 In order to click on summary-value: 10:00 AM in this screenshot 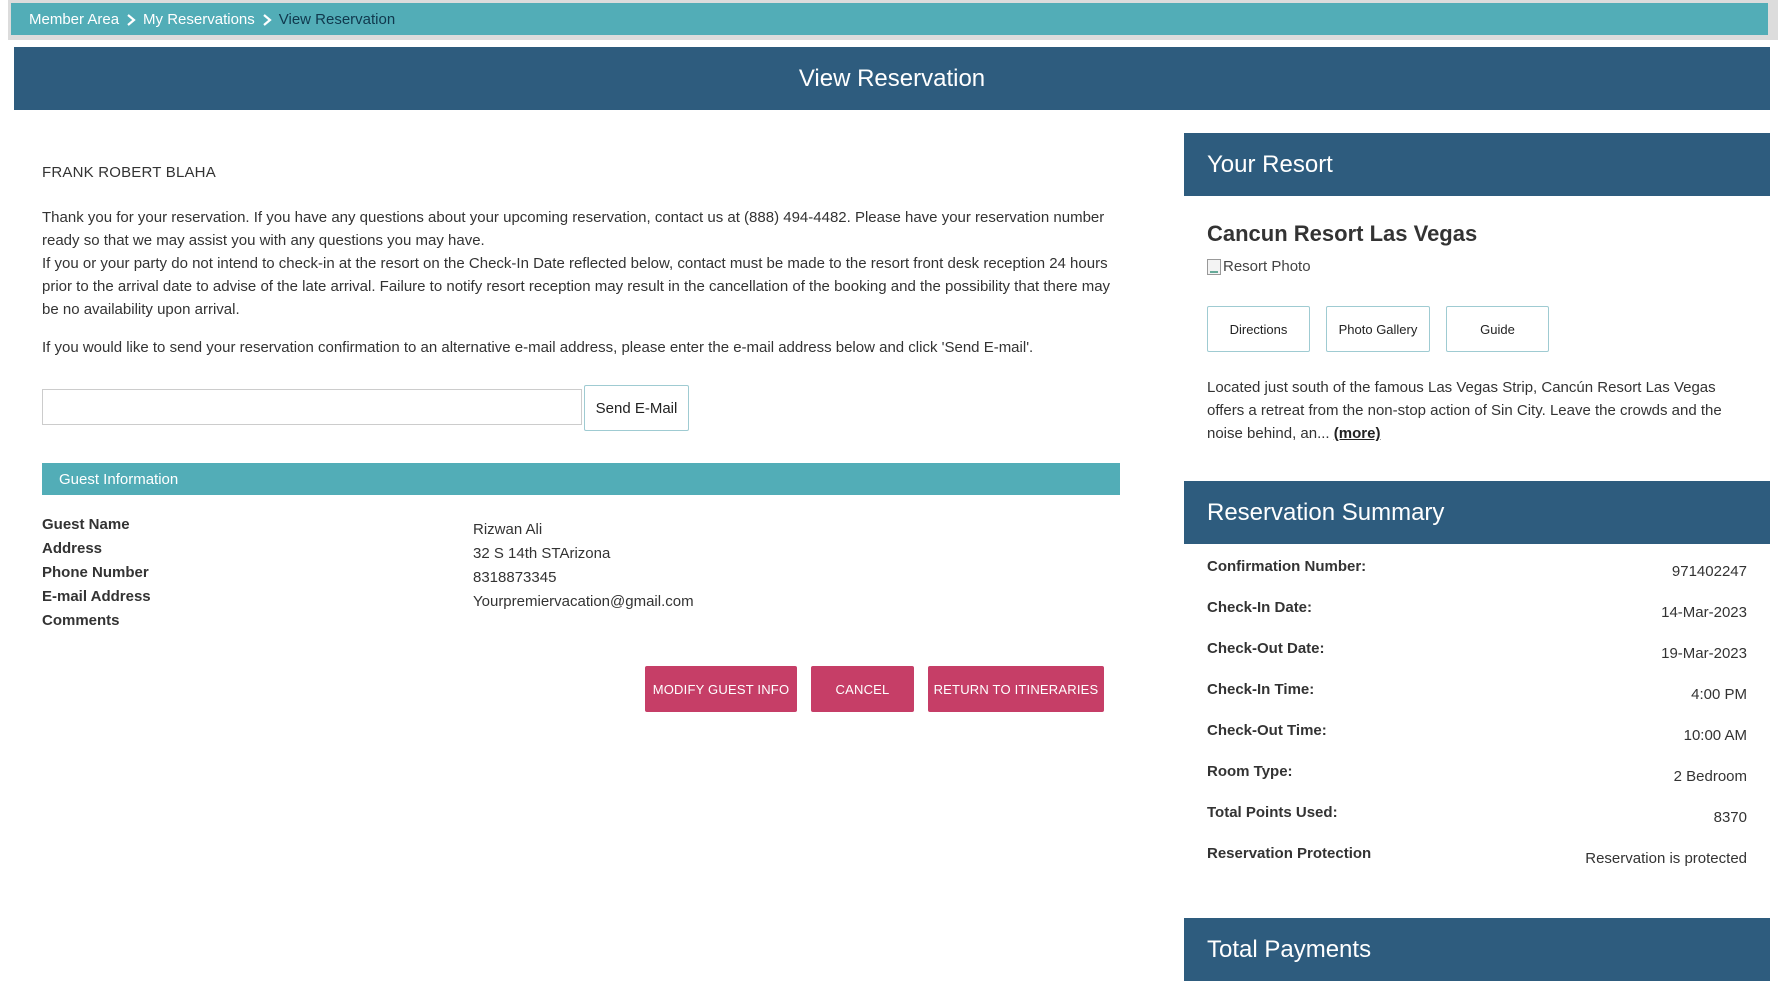, I will do `click(1715, 735)`.